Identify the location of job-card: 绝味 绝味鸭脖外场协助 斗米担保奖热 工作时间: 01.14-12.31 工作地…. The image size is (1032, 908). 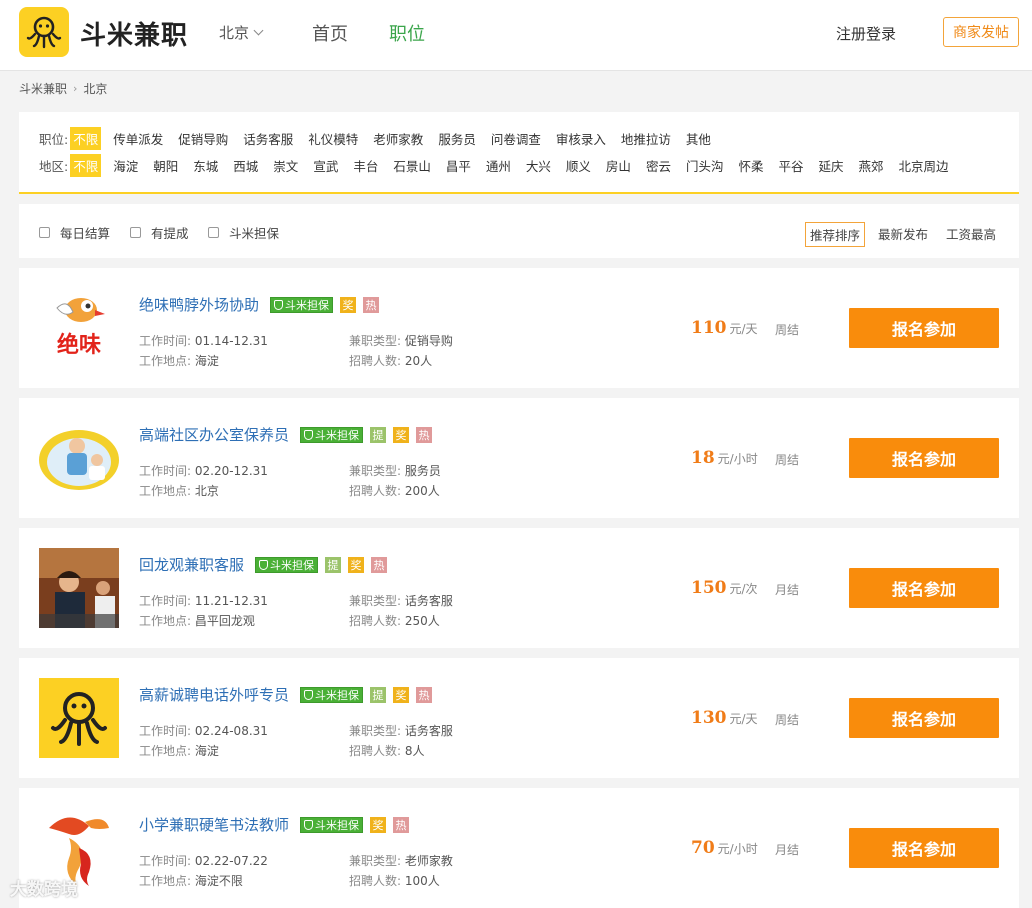
(519, 328).